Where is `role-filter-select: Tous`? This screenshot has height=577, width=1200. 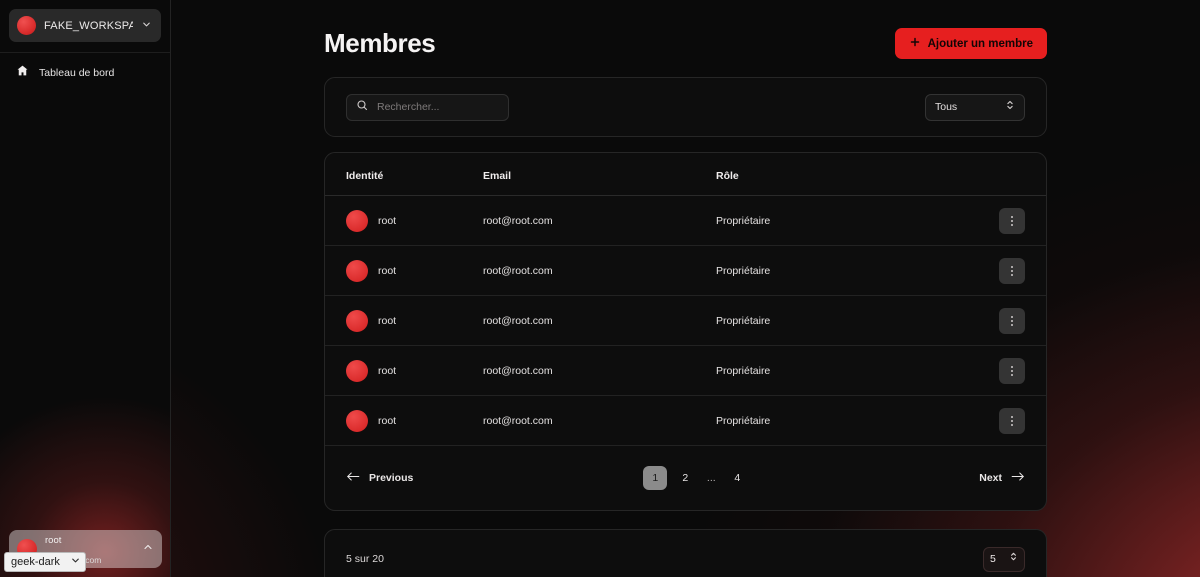 role-filter-select: Tous is located at coordinates (975, 107).